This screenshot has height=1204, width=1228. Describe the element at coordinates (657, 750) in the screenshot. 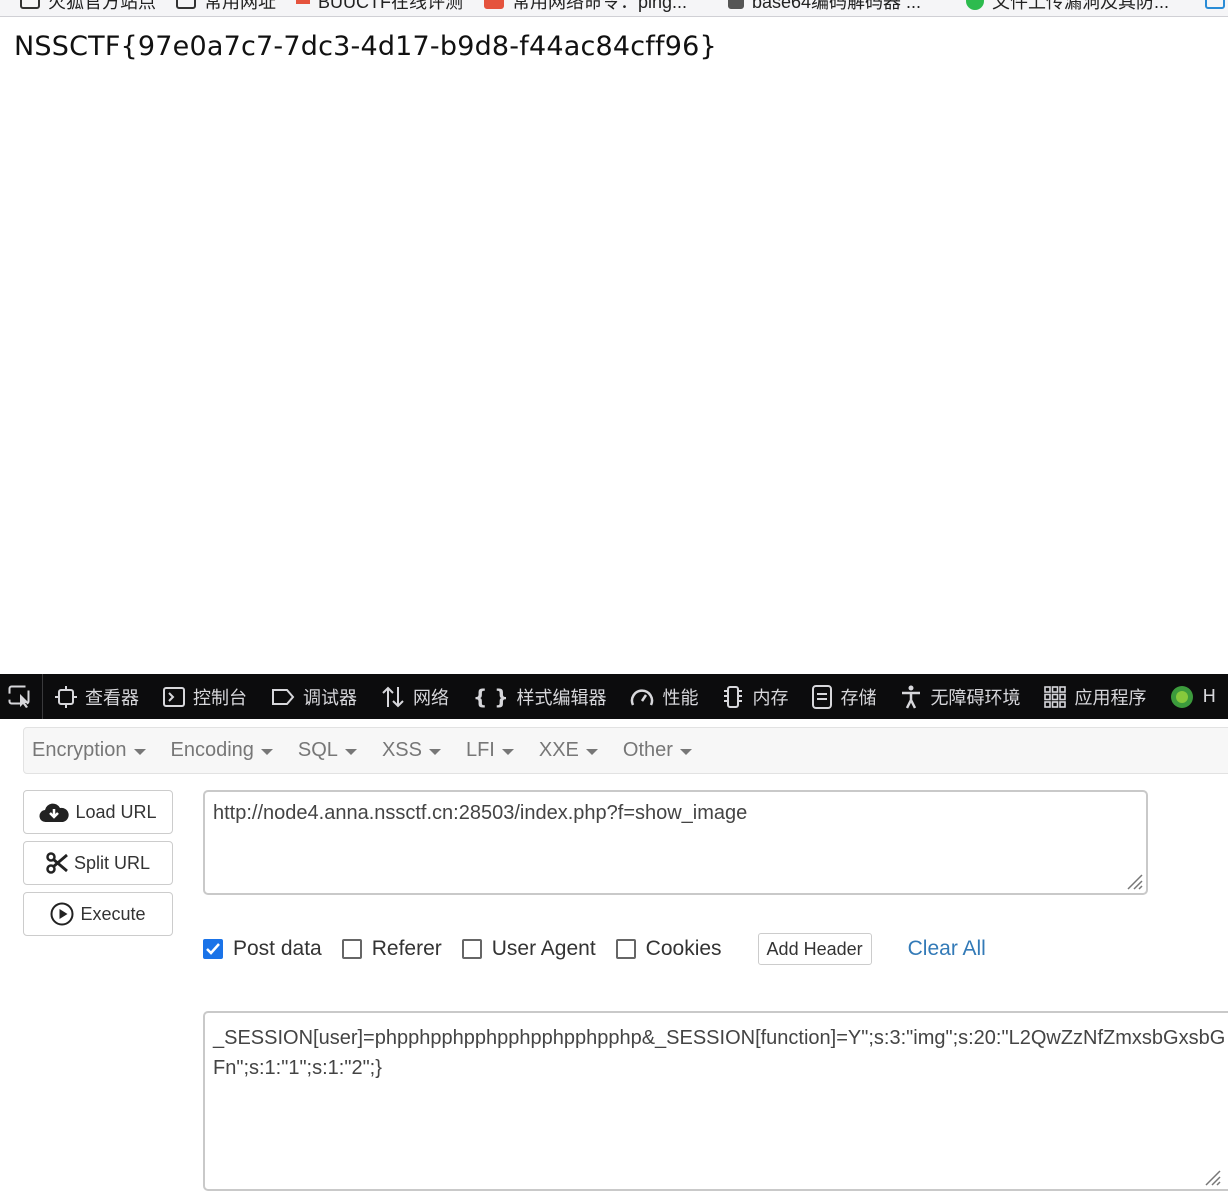

I see `menu-other: Other` at that location.